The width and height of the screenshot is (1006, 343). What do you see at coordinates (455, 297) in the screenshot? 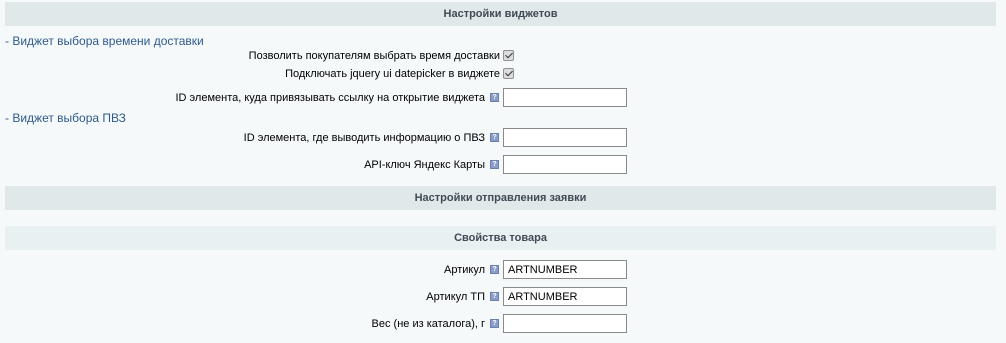
I see `article-tp-label: Артикул ТП` at bounding box center [455, 297].